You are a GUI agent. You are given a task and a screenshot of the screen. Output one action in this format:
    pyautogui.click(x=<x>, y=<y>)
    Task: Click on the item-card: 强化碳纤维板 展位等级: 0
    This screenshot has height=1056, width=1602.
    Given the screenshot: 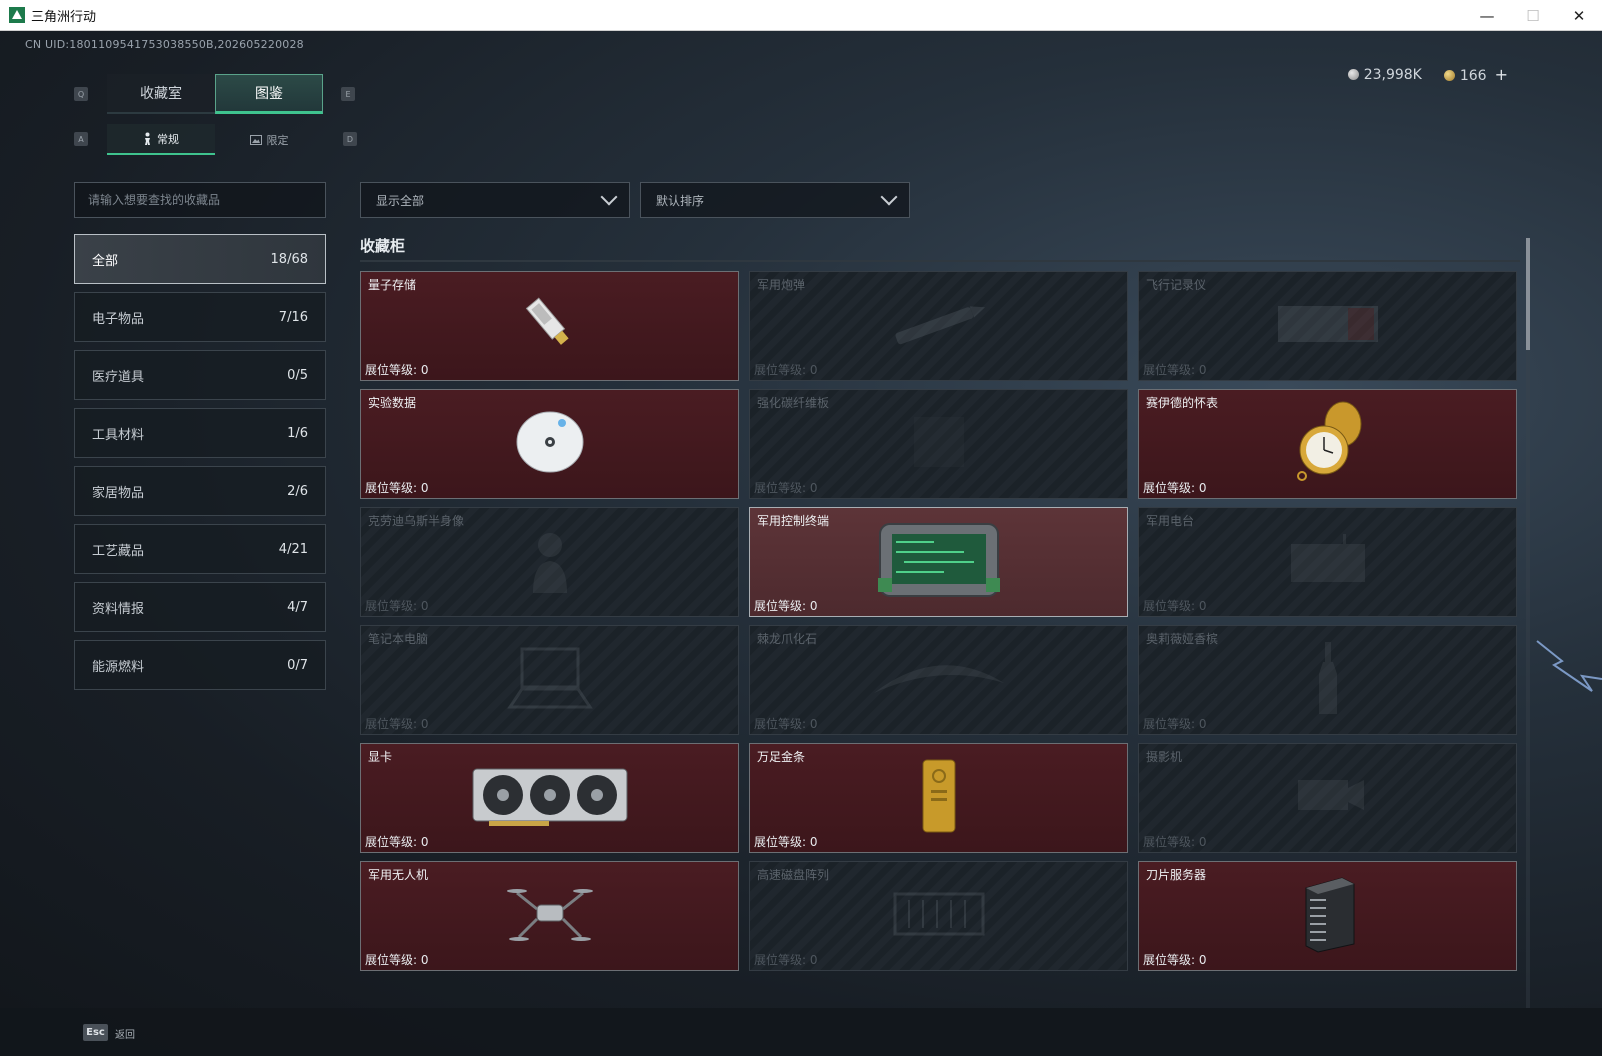 What is the action you would take?
    pyautogui.click(x=938, y=444)
    